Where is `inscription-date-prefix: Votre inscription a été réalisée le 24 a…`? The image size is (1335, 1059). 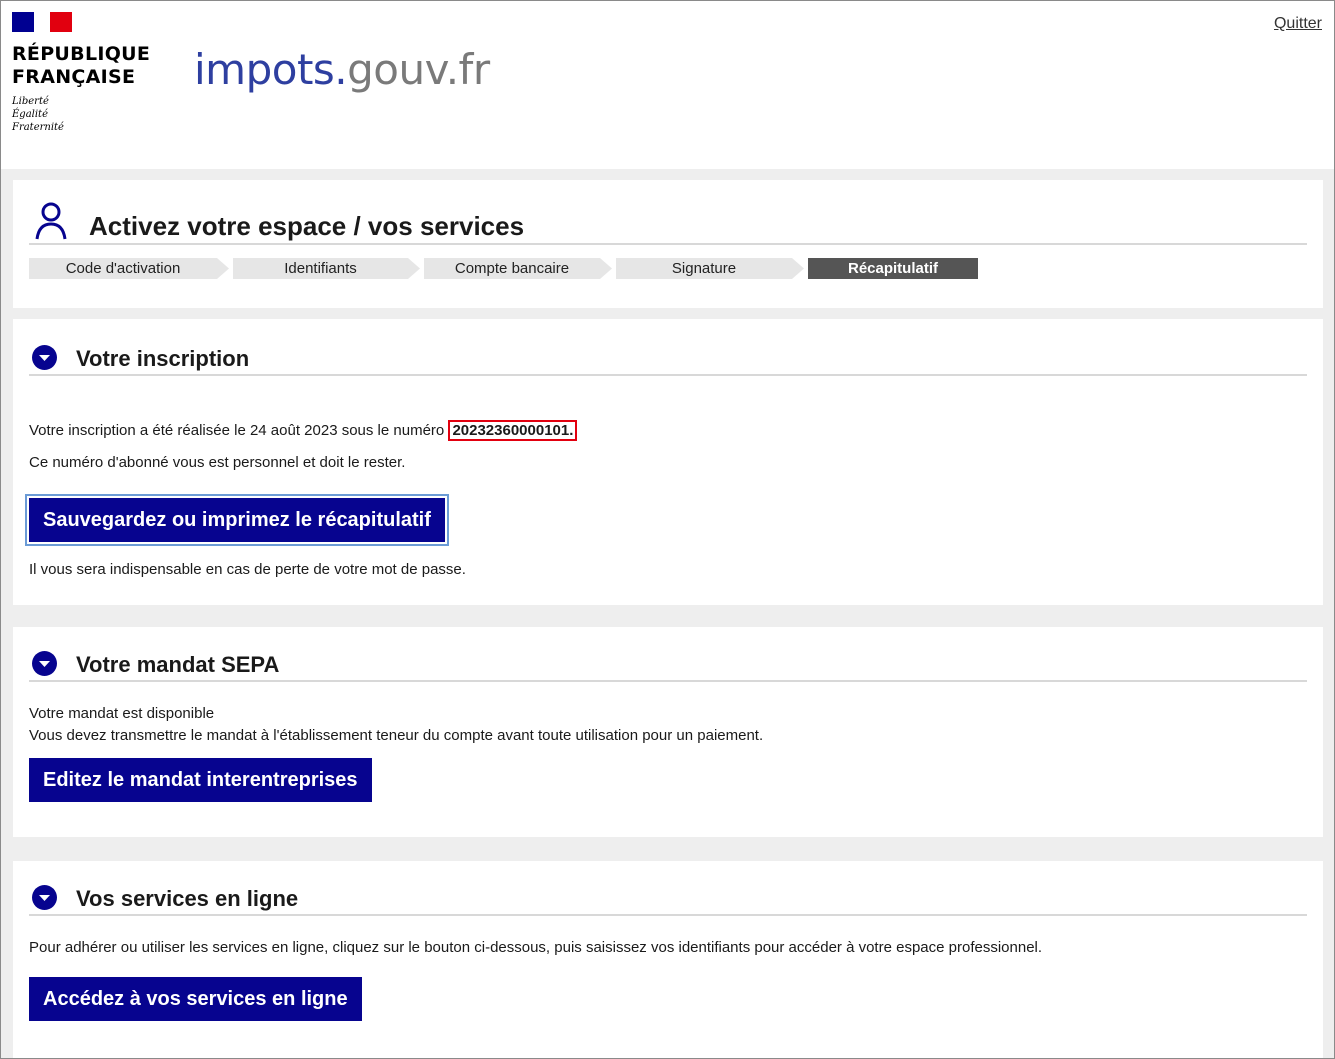
inscription-date-prefix: Votre inscription a été réalisée le 24 a… is located at coordinates (237, 430).